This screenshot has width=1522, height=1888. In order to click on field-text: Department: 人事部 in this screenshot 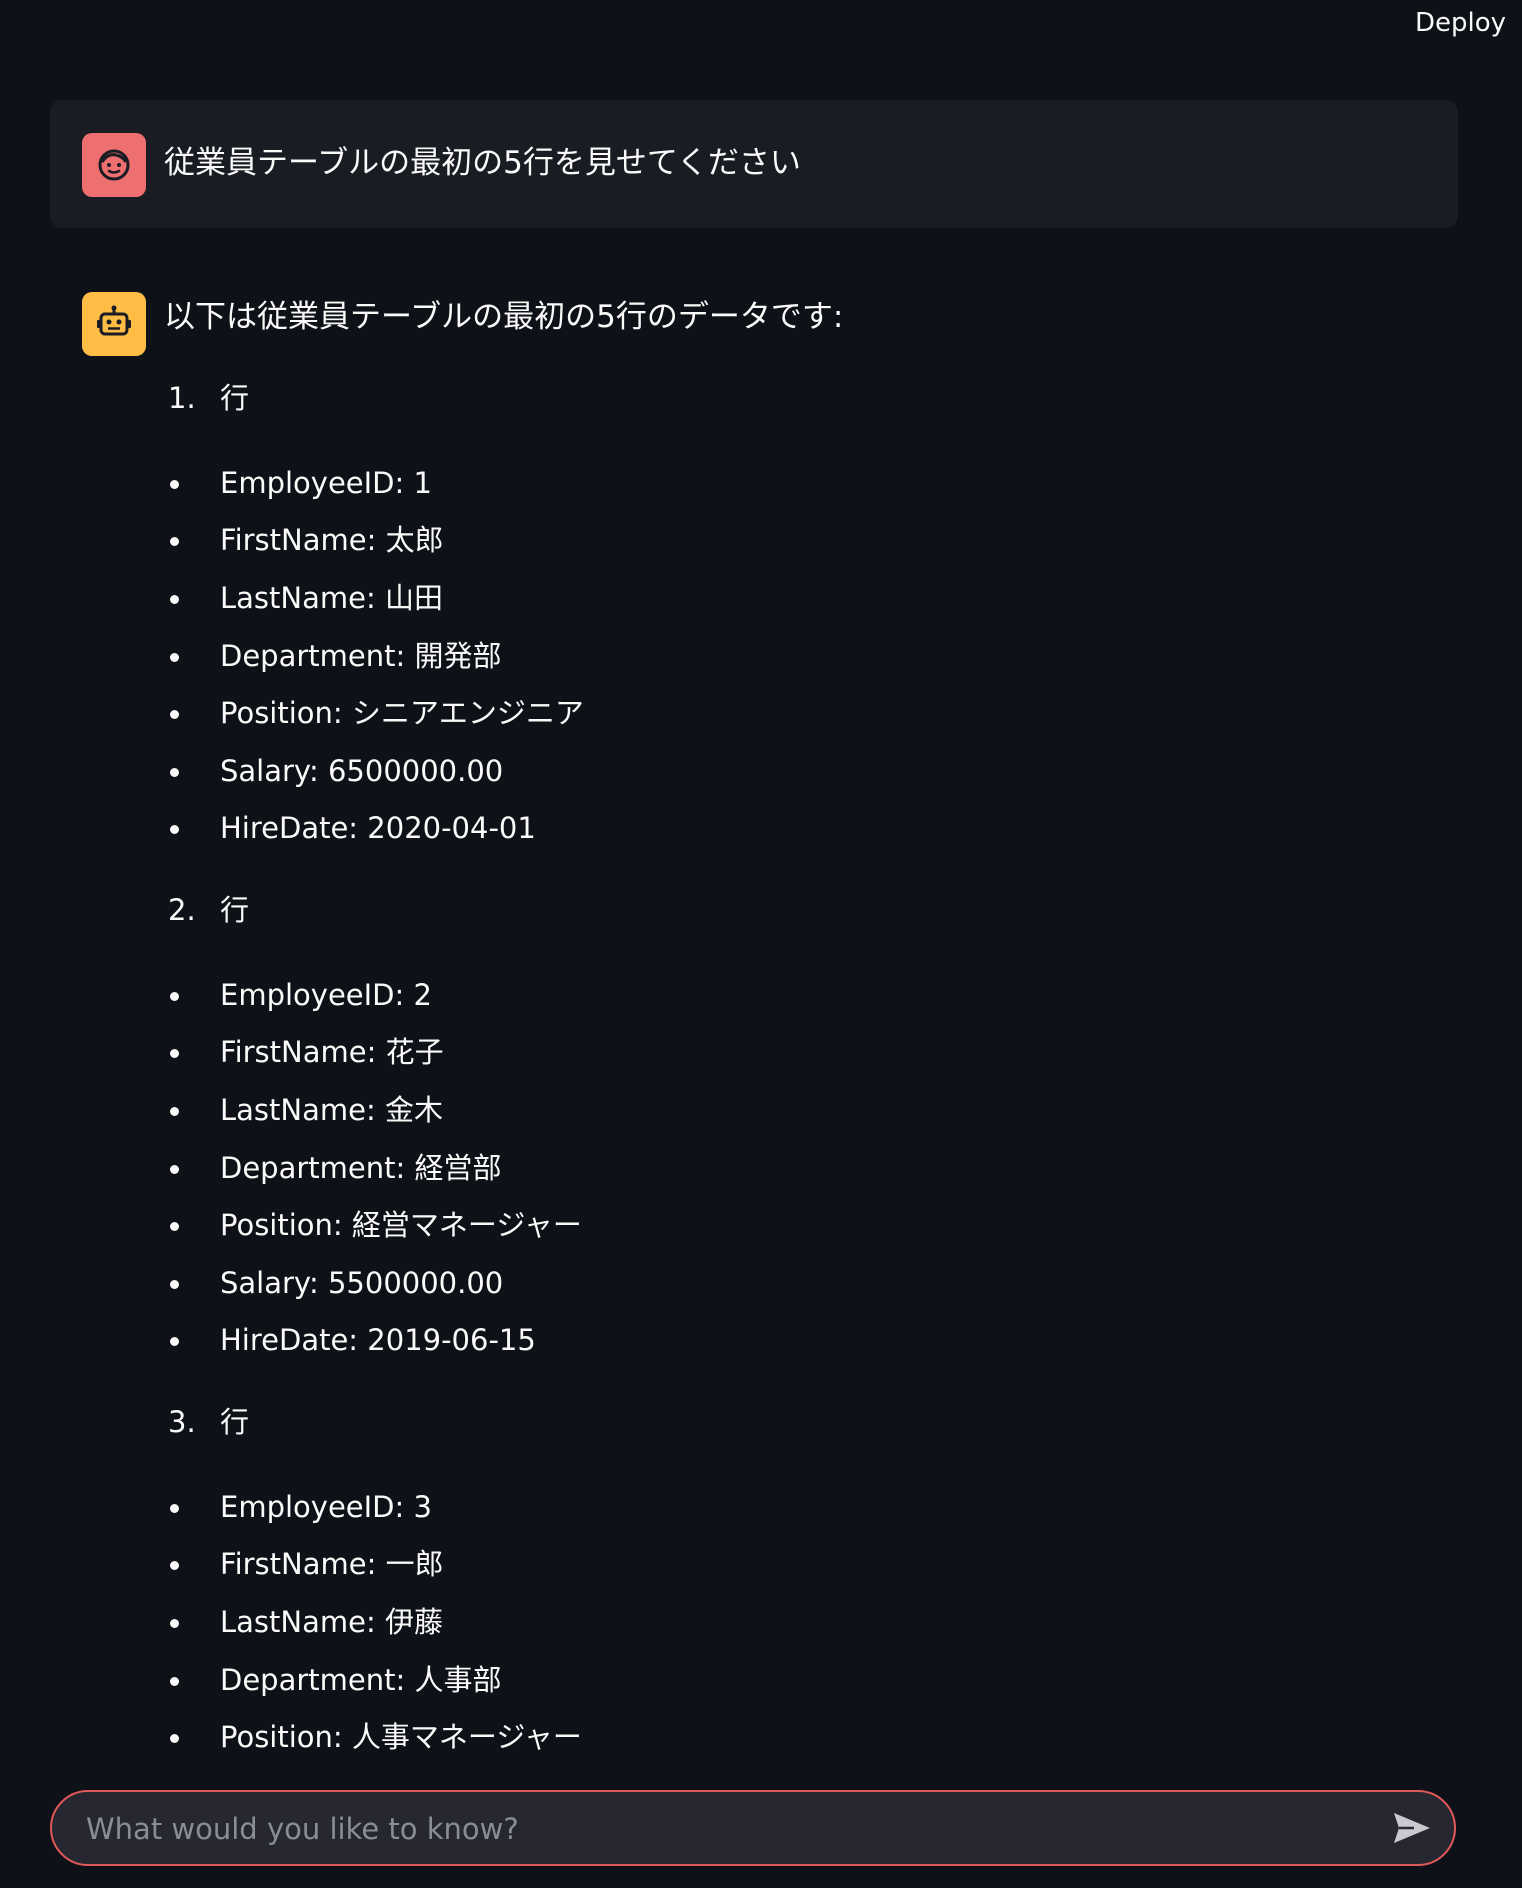, I will do `click(361, 1680)`.